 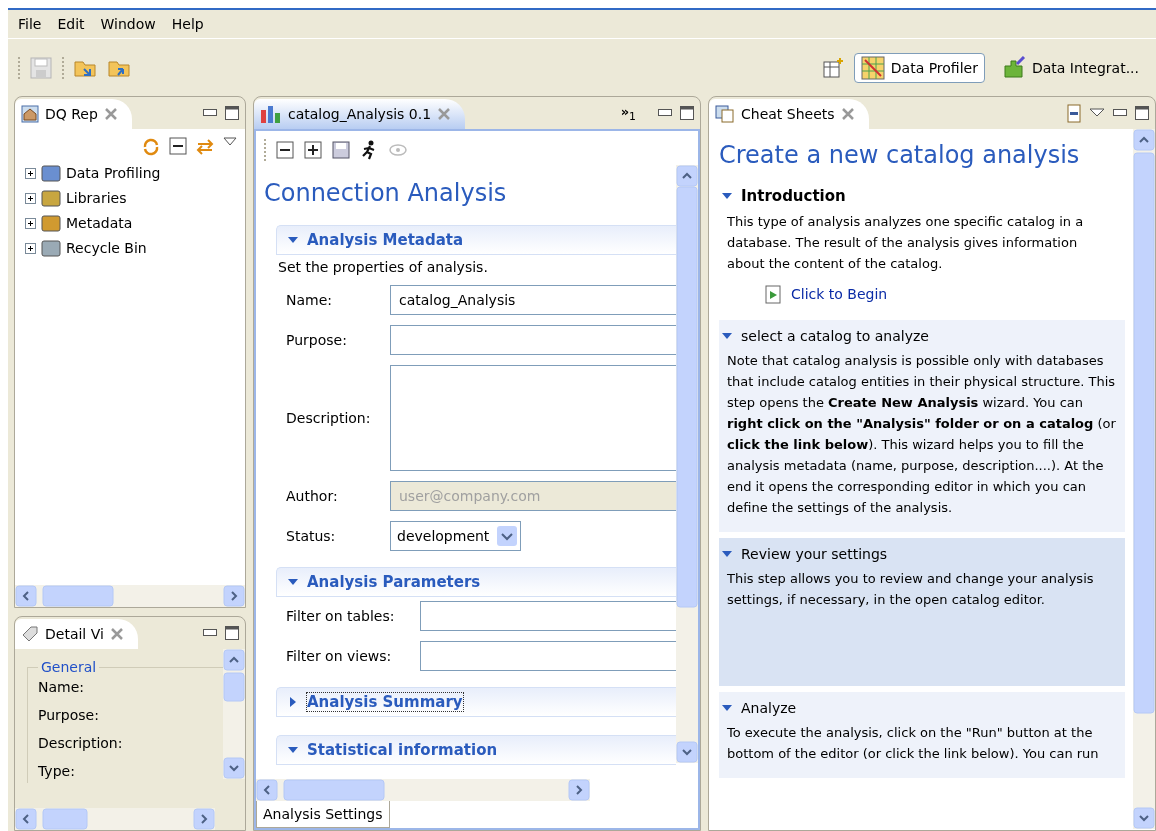 I want to click on tree-item: Libraries, so click(x=96, y=198).